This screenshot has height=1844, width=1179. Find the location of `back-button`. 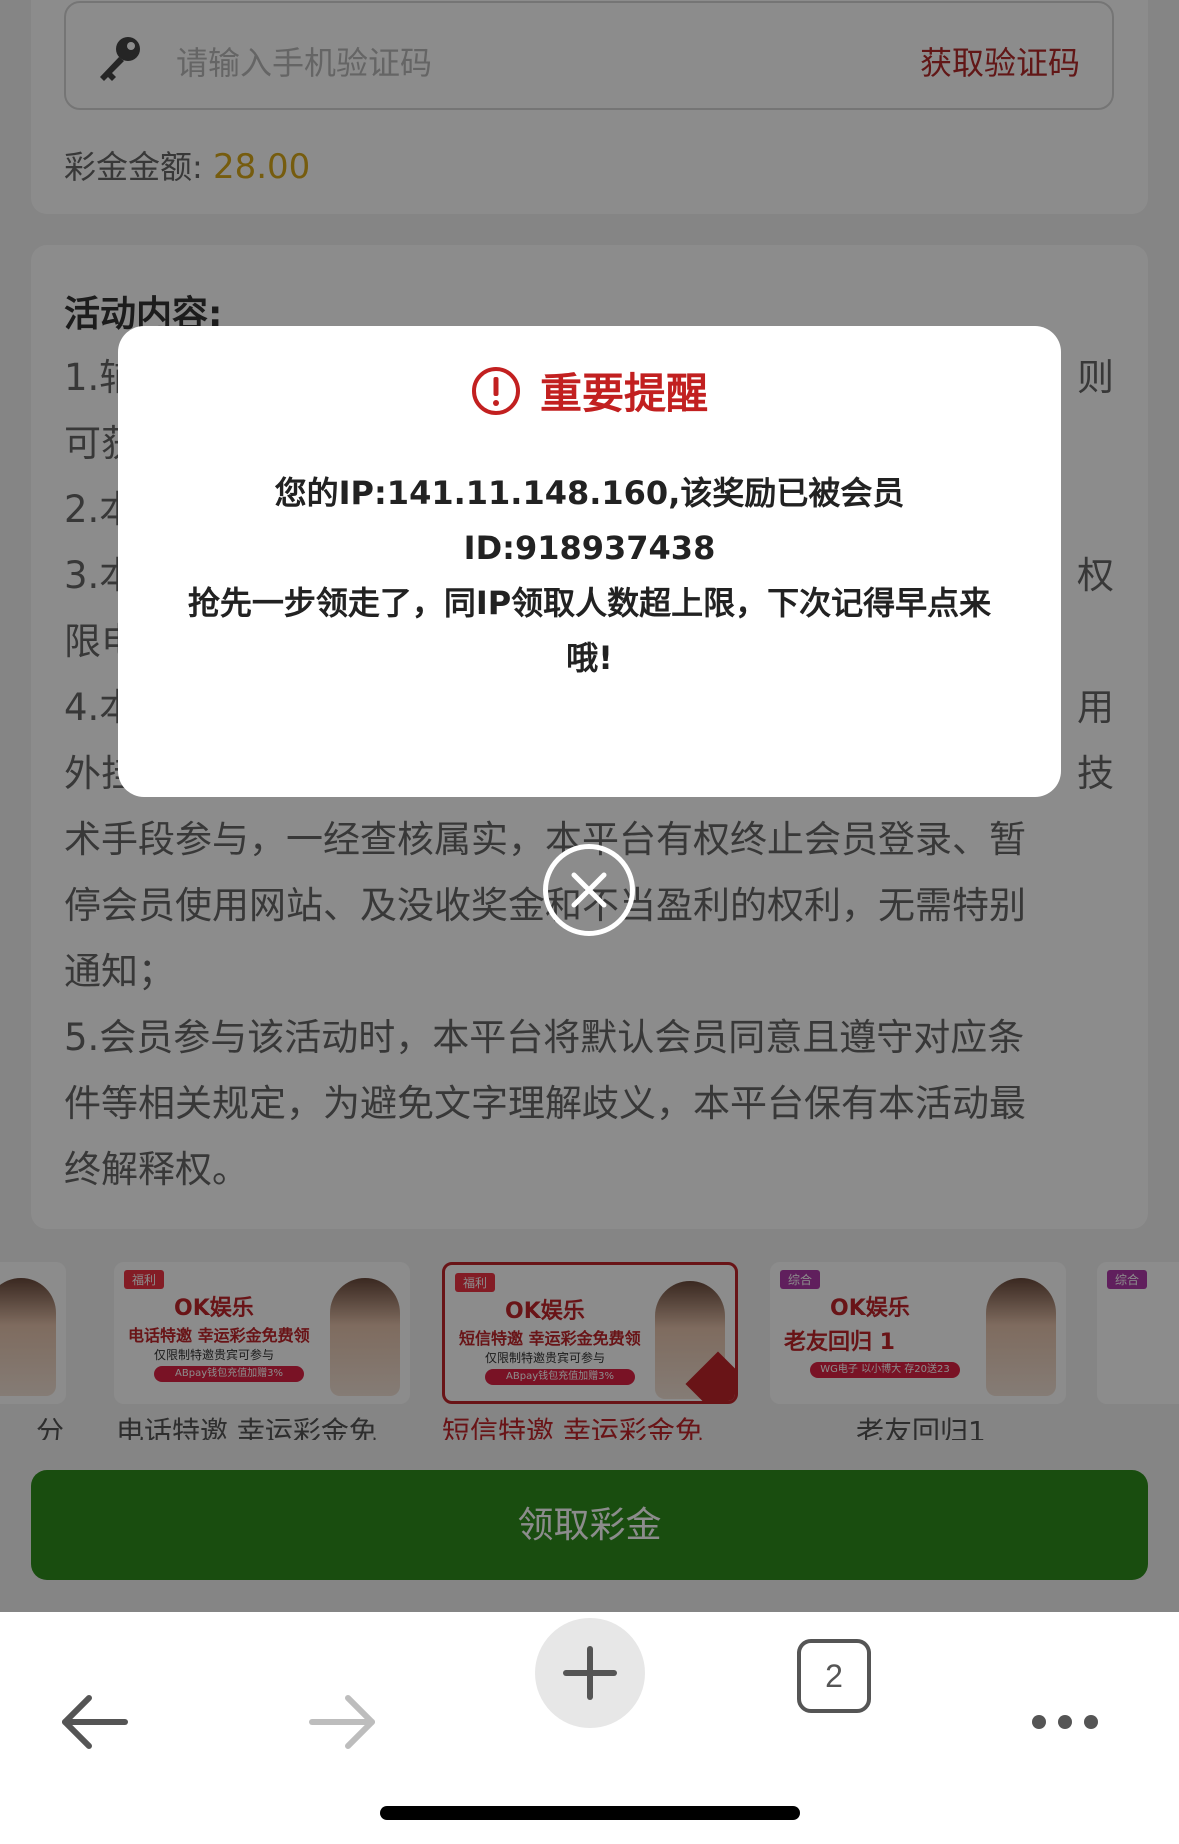

back-button is located at coordinates (95, 1722).